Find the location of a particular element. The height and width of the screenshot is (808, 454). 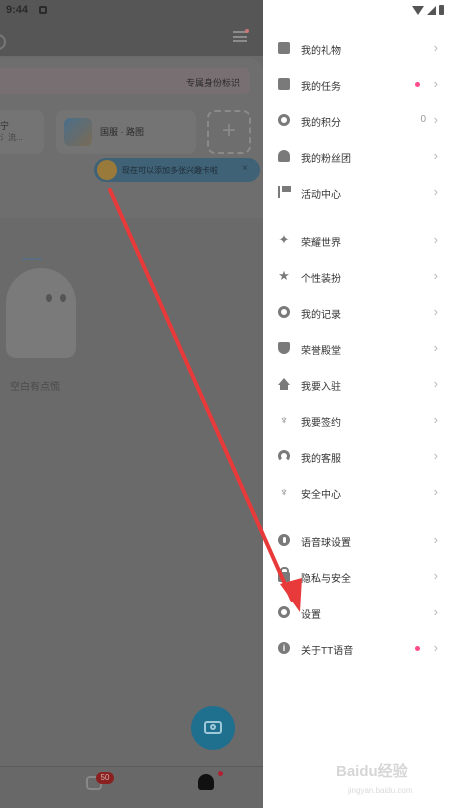

chat-unread-badge: 50 is located at coordinates (105, 778).